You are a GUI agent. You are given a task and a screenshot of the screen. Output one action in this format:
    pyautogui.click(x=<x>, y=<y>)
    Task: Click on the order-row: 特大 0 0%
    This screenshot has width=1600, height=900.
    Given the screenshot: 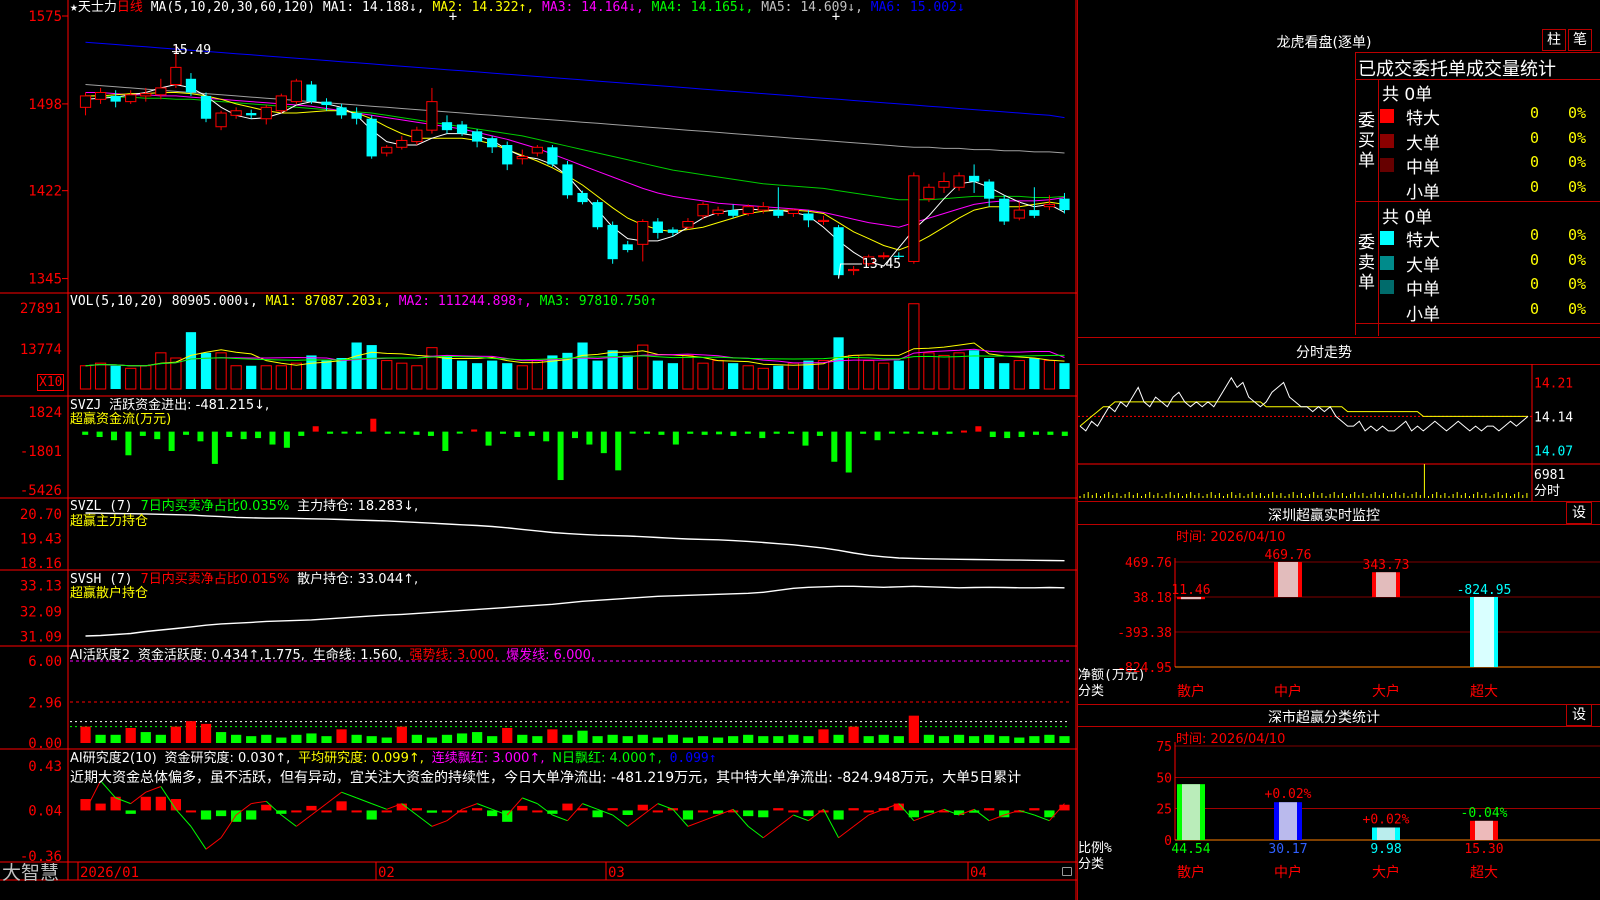 What is the action you would take?
    pyautogui.click(x=1483, y=238)
    